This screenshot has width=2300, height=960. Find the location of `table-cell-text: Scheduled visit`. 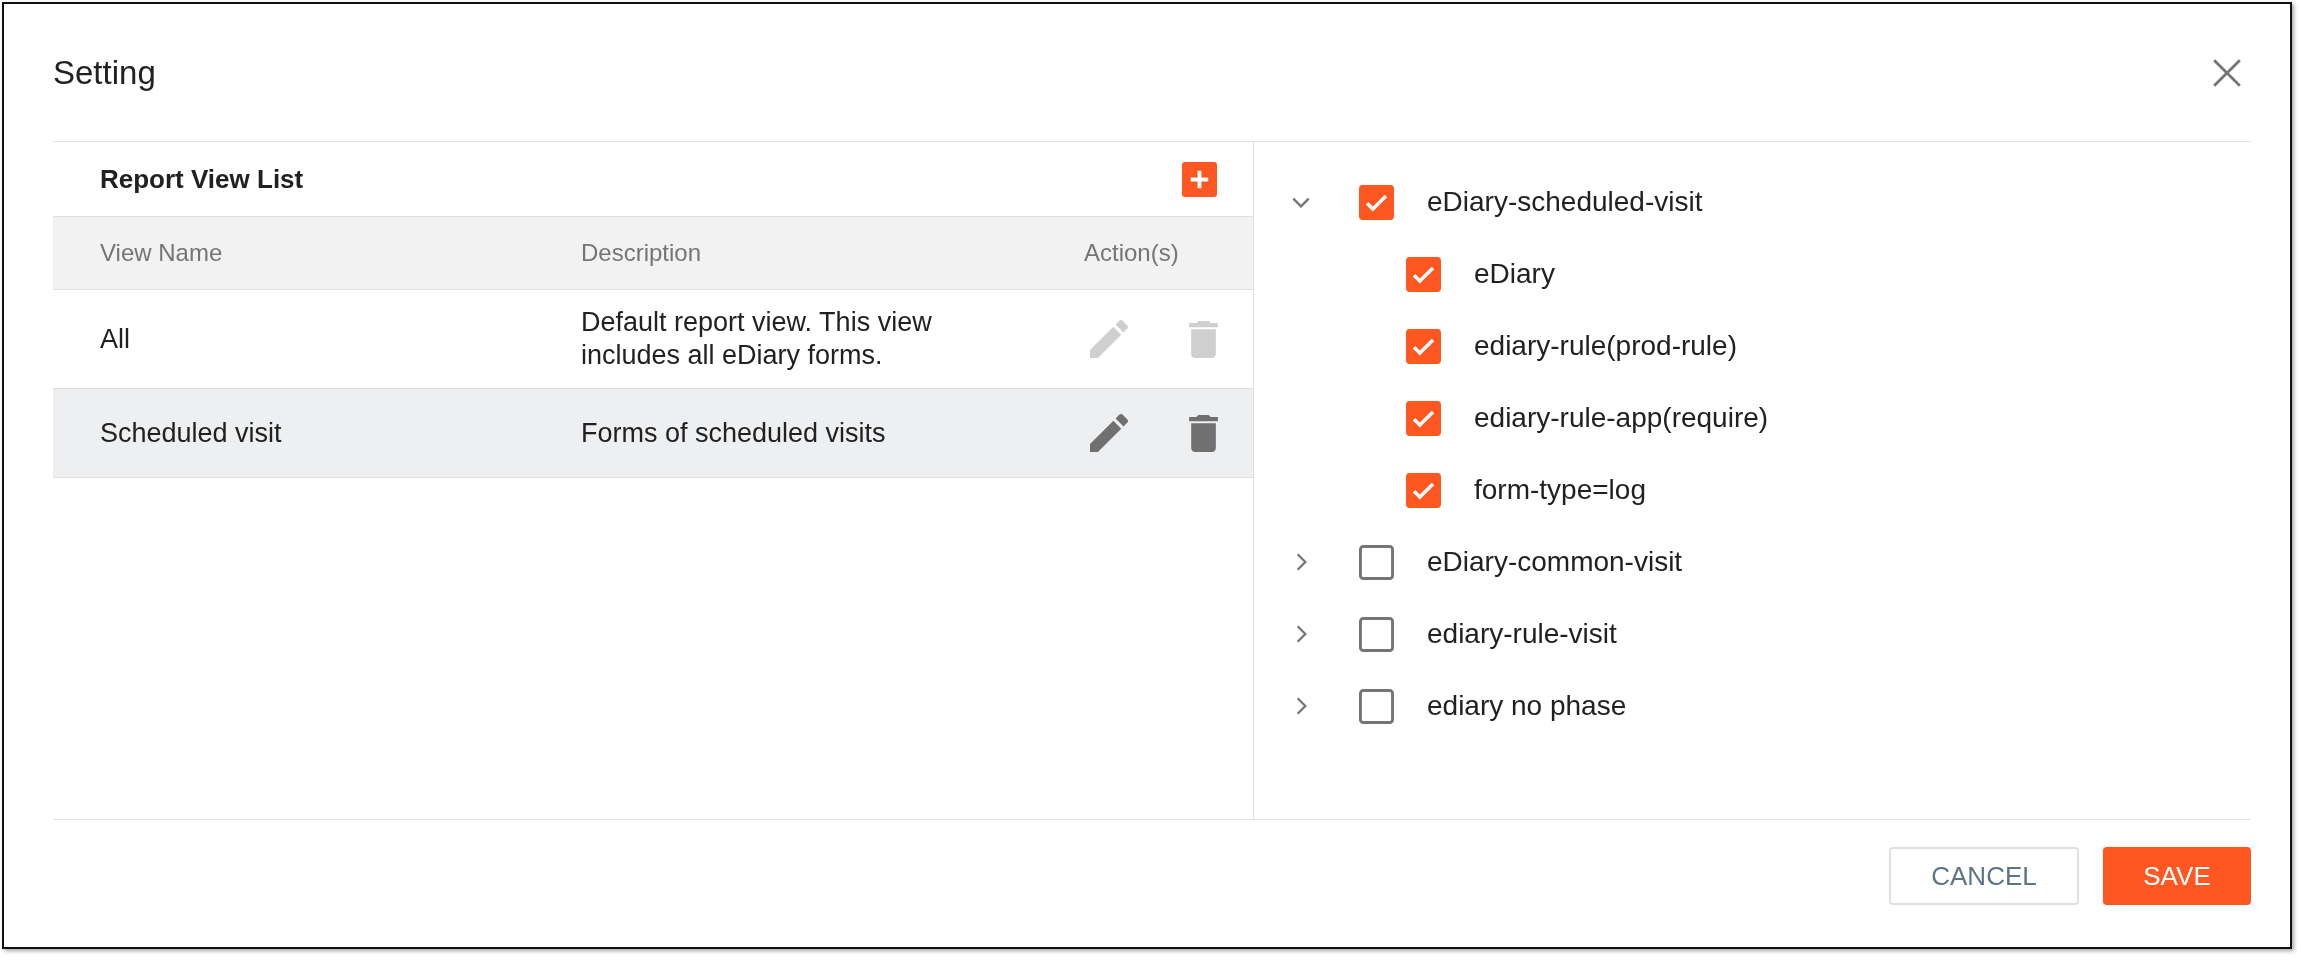

table-cell-text: Scheduled visit is located at coordinates (191, 433).